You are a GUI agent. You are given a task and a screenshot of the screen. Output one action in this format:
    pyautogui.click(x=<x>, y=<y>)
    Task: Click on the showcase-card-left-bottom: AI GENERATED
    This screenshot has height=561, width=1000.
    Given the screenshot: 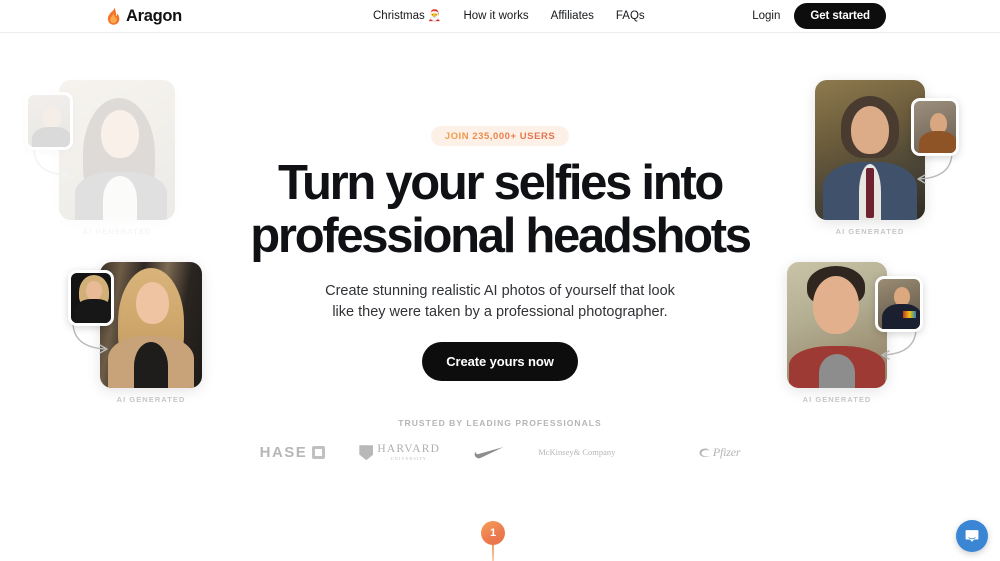 What is the action you would take?
    pyautogui.click(x=135, y=333)
    